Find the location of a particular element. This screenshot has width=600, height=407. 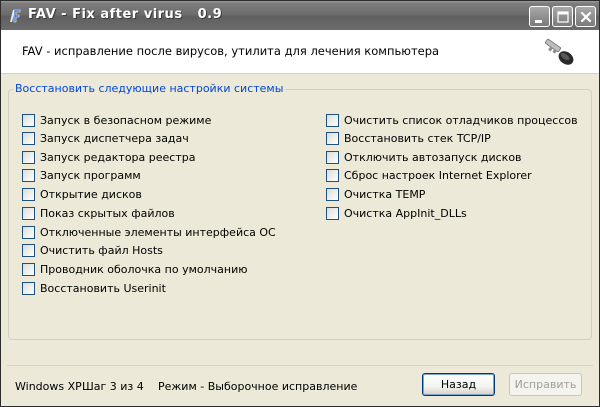

checkbox-appinit-dlls: Очистка AppInit_DLLs is located at coordinates (396, 213).